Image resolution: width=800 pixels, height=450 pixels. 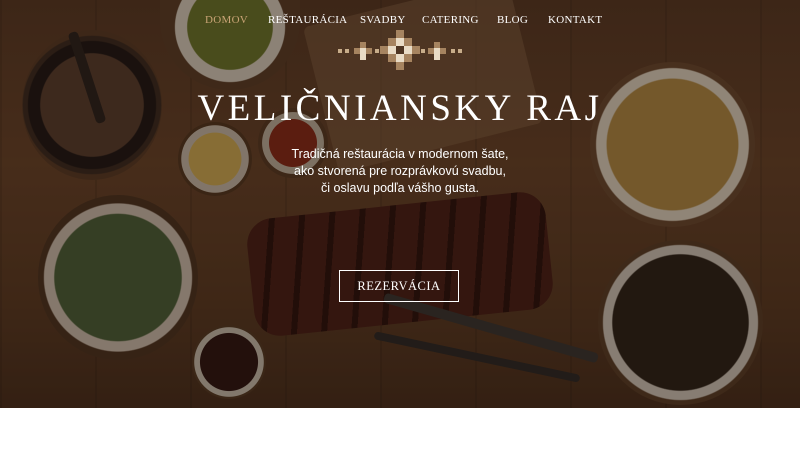 What do you see at coordinates (450, 20) in the screenshot?
I see `nav-item-catering: CATERING` at bounding box center [450, 20].